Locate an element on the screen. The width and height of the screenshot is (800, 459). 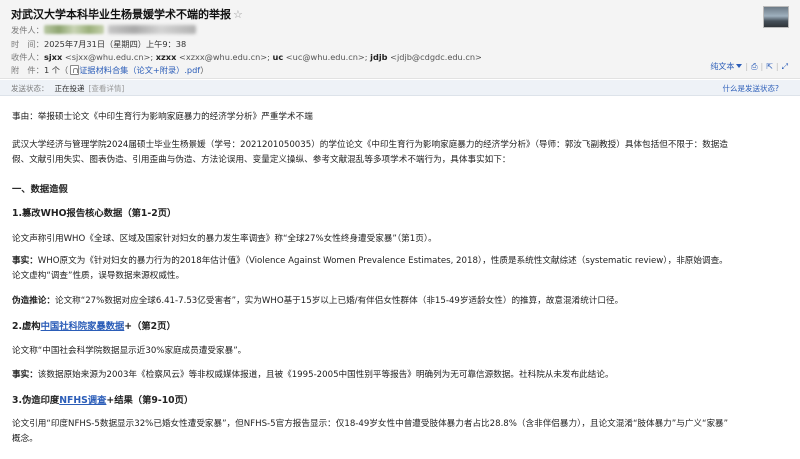
reason-line: 事由：举报硕士论文《中印生育行为影响家庭暴力的经济学分析》严重学术不端 is located at coordinates (162, 117).